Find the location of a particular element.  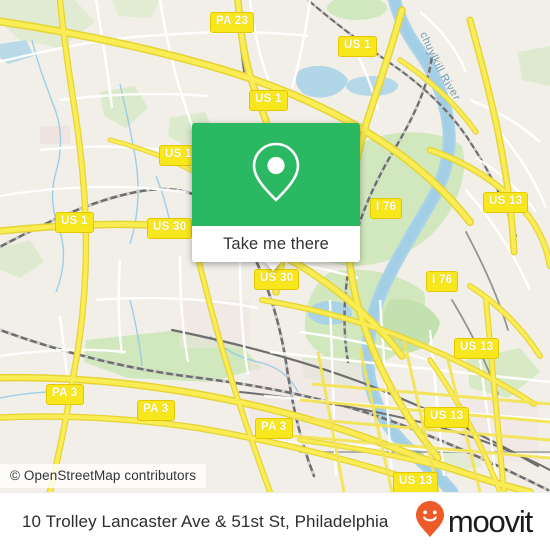

card-action-area: Take me there is located at coordinates (276, 244).